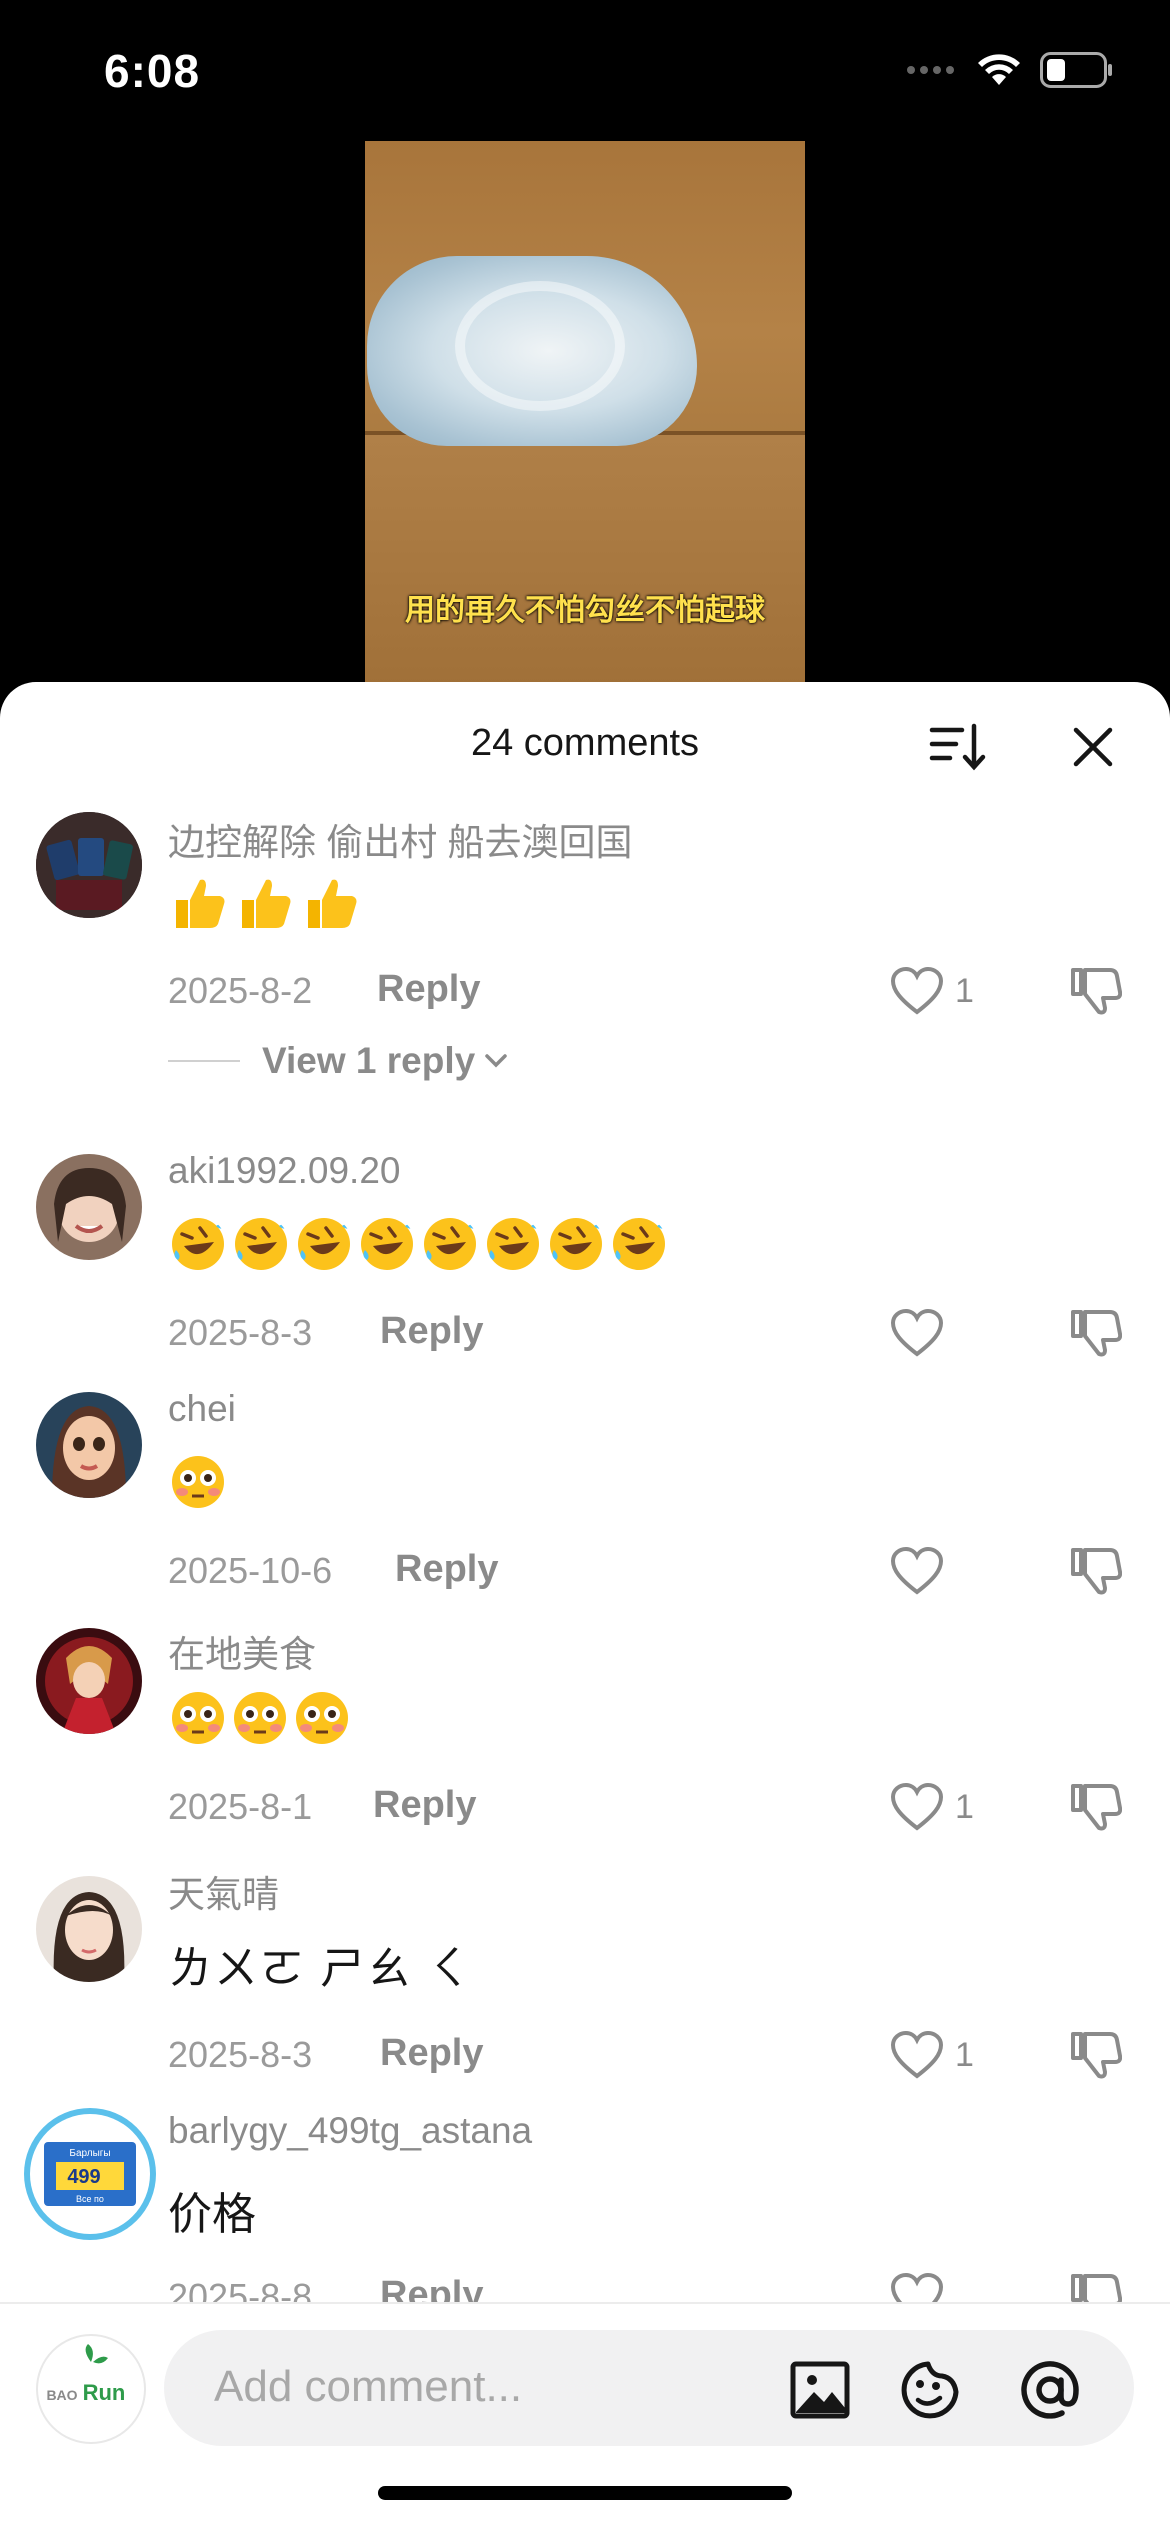 The image size is (1170, 2534). I want to click on avatar: Барлыгы 499 Все по, so click(90, 2174).